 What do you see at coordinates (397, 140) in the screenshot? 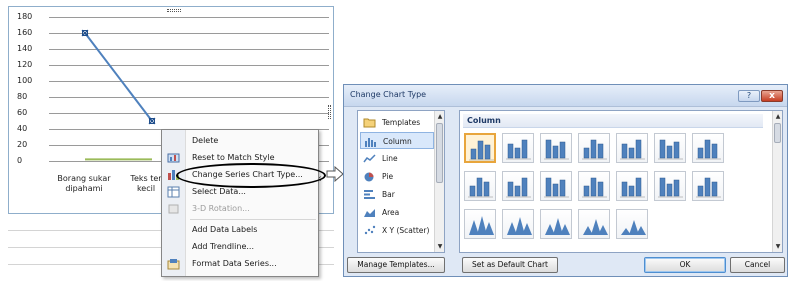
I see `chart-type-column: Column` at bounding box center [397, 140].